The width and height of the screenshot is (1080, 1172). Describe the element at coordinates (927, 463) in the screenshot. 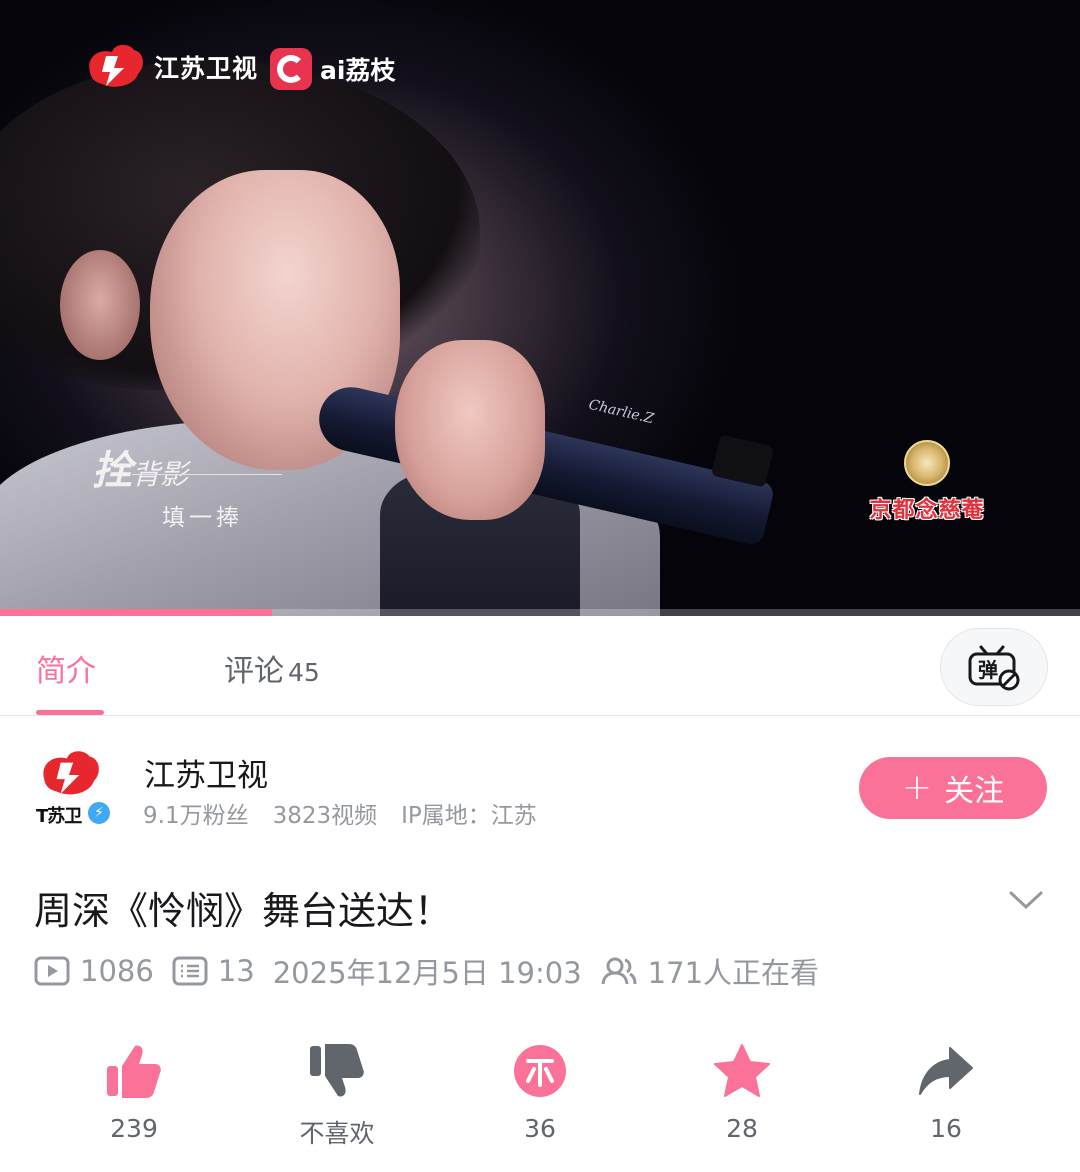

I see `sponsor-seal-icon` at that location.